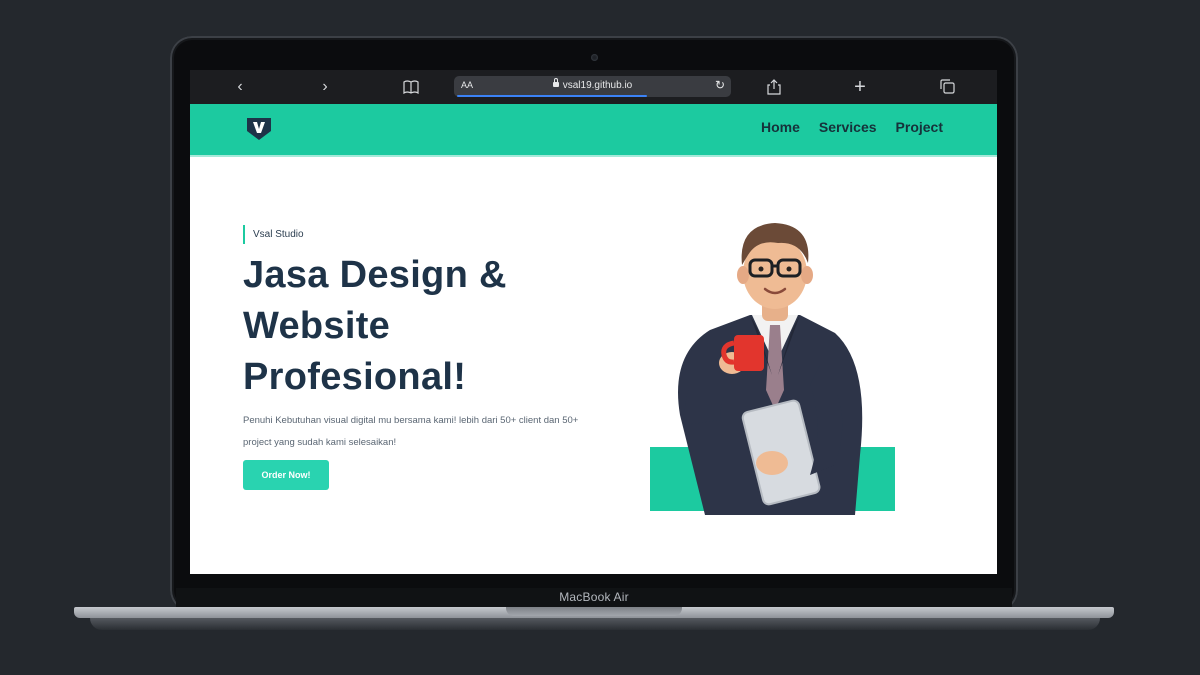 Image resolution: width=1200 pixels, height=675 pixels. I want to click on hero-eyebrow: Vsal Studio, so click(273, 234).